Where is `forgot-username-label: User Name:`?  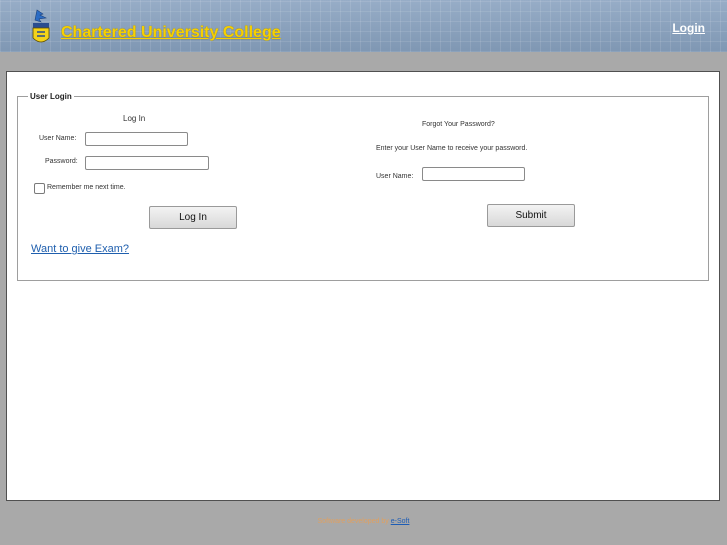 forgot-username-label: User Name: is located at coordinates (395, 176).